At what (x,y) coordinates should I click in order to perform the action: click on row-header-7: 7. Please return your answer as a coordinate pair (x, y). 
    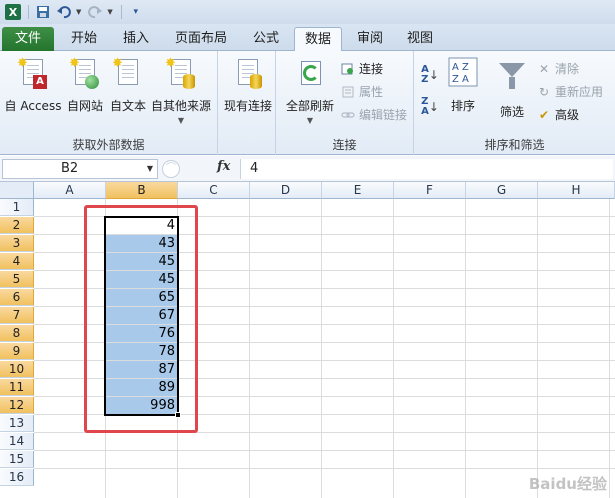
    Looking at the image, I should click on (17, 315).